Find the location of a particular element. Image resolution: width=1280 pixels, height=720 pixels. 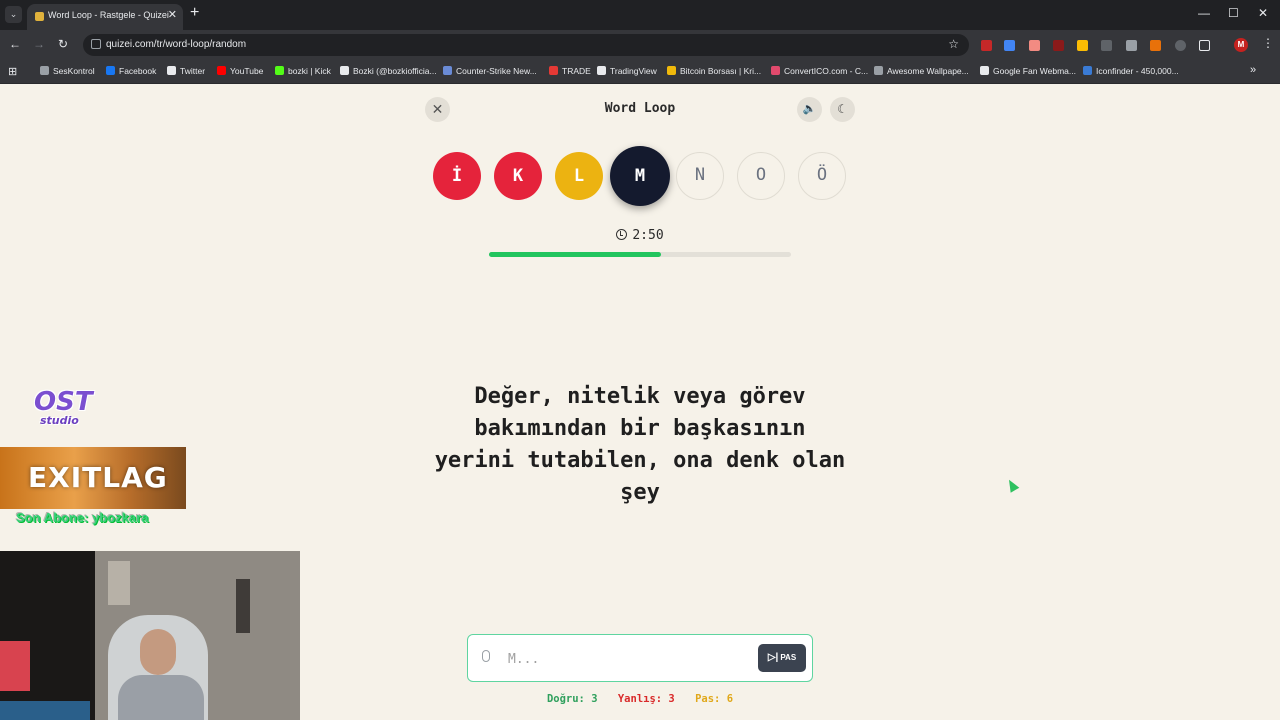

profile-avatar: M is located at coordinates (1241, 45).